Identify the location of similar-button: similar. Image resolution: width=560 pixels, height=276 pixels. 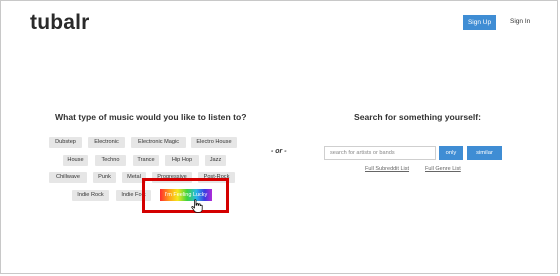
(484, 153).